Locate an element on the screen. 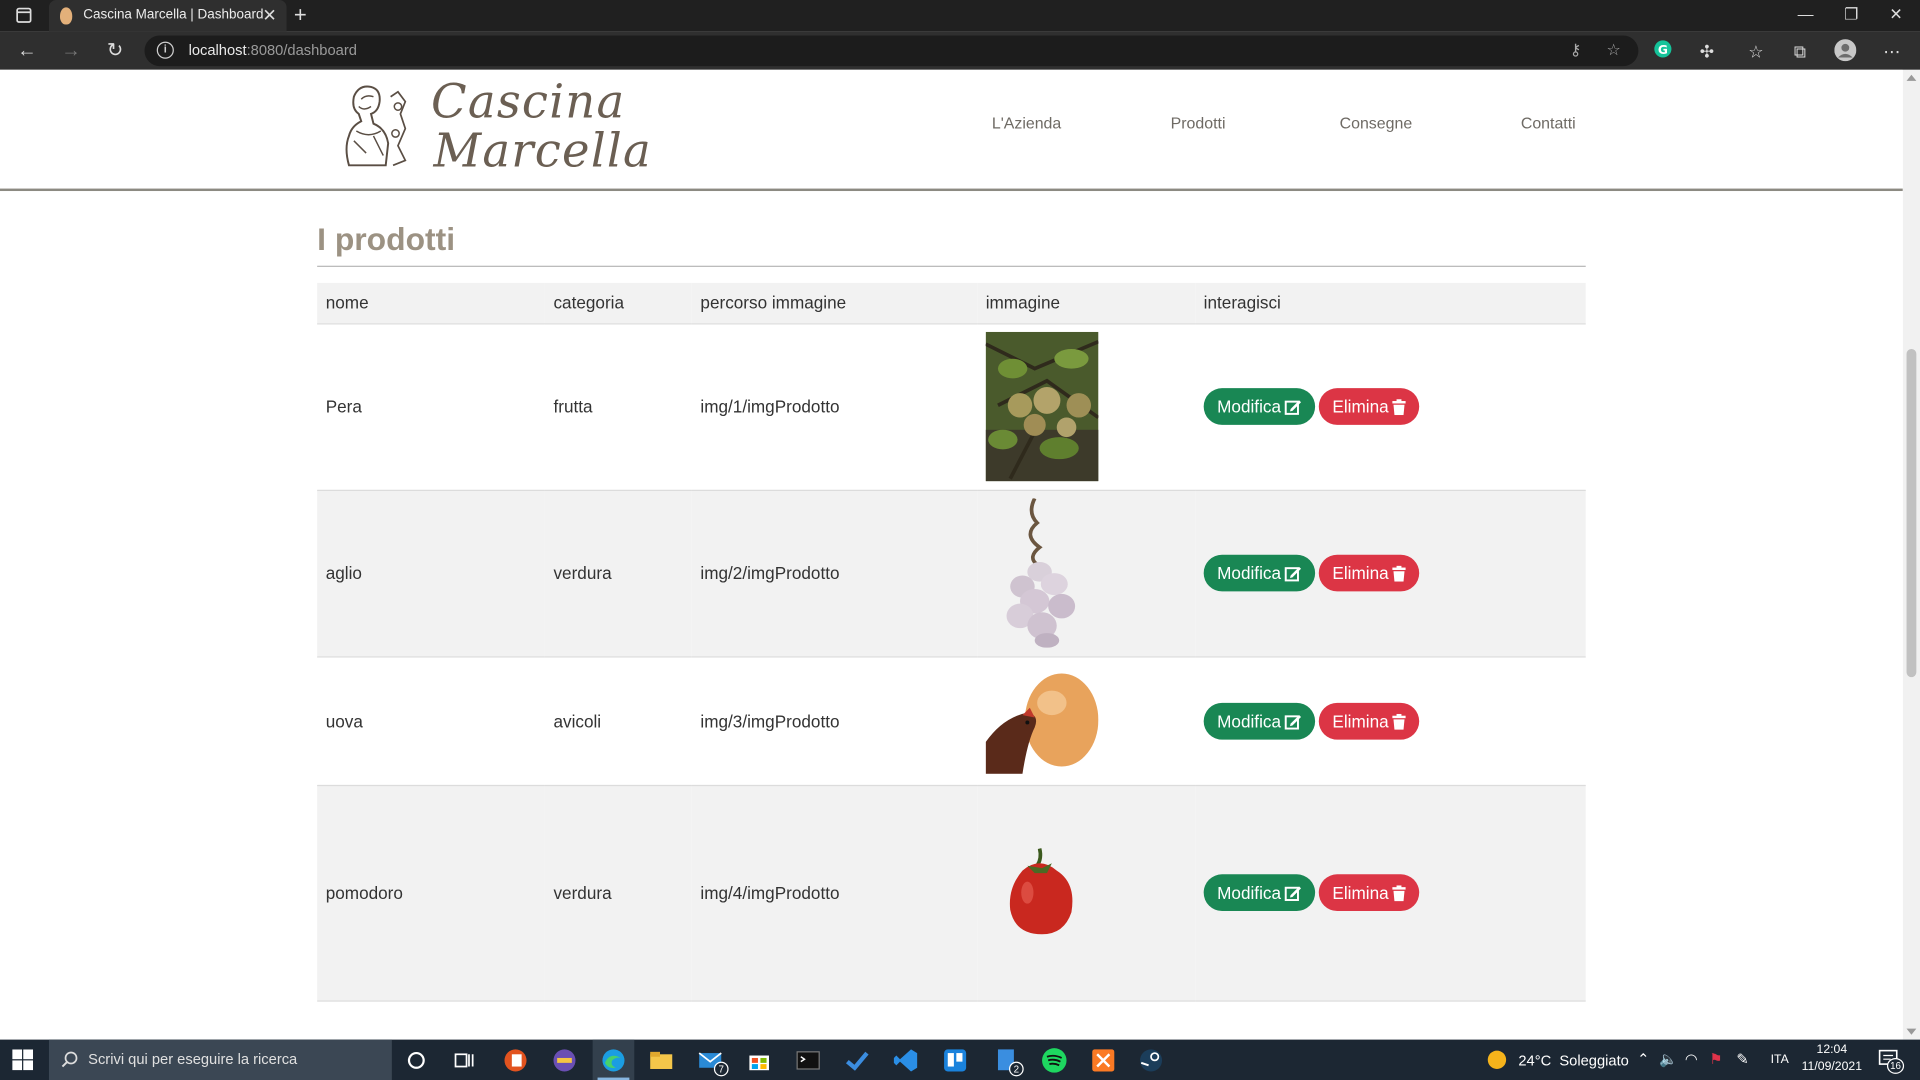 Image resolution: width=1920 pixels, height=1080 pixels. steam-icon is located at coordinates (1151, 1060).